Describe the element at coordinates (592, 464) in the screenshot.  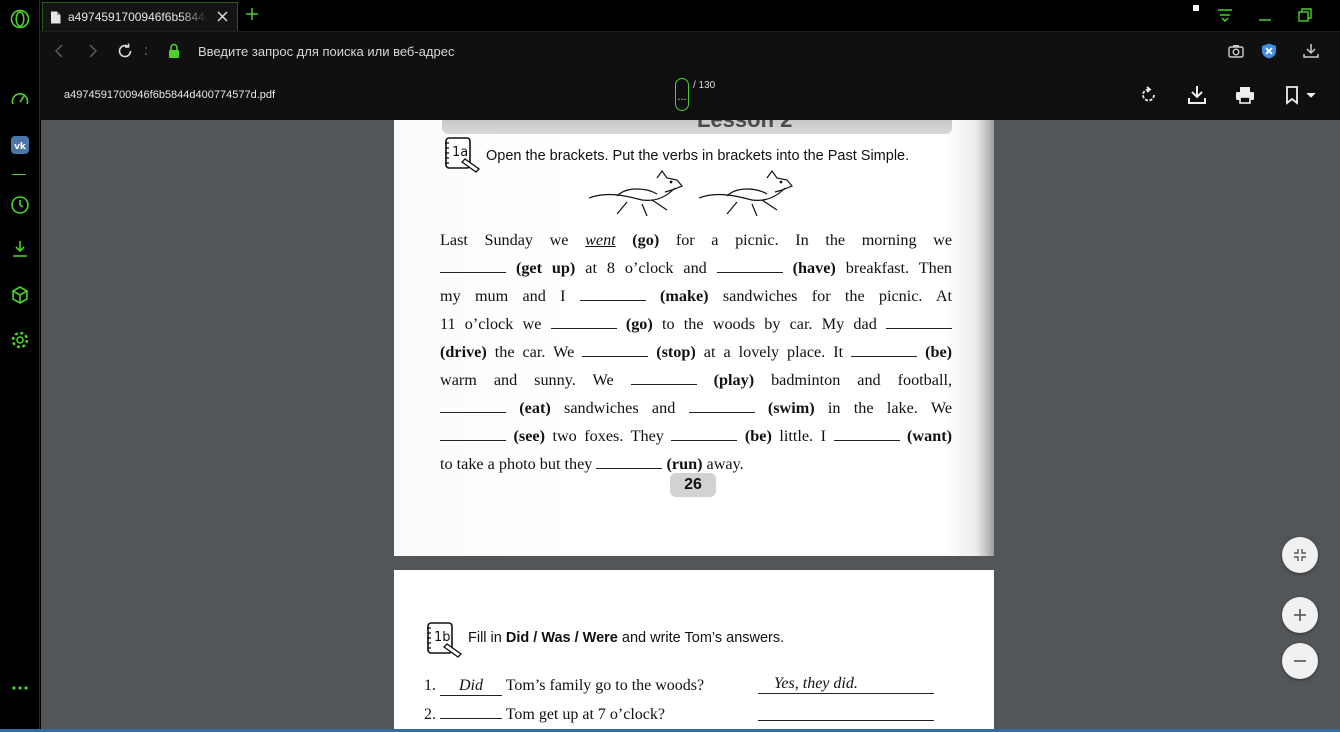
I see `text-line-9: to take a photo but they (run) away.` at that location.